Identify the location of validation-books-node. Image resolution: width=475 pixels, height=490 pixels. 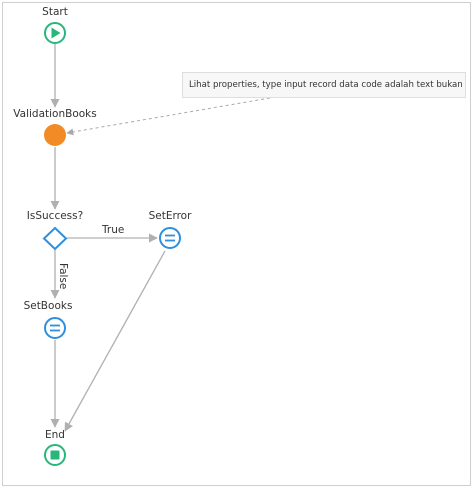
(55, 135).